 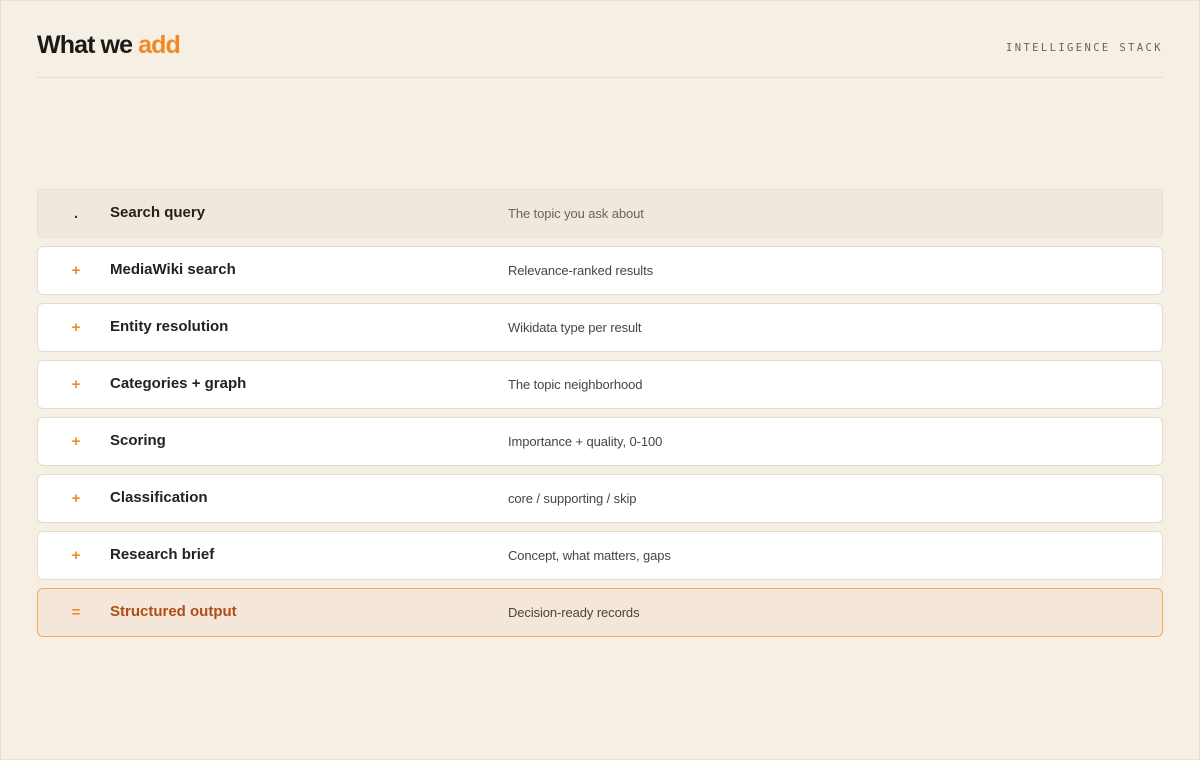 What do you see at coordinates (575, 327) in the screenshot?
I see `row-description: Wikidata type per result` at bounding box center [575, 327].